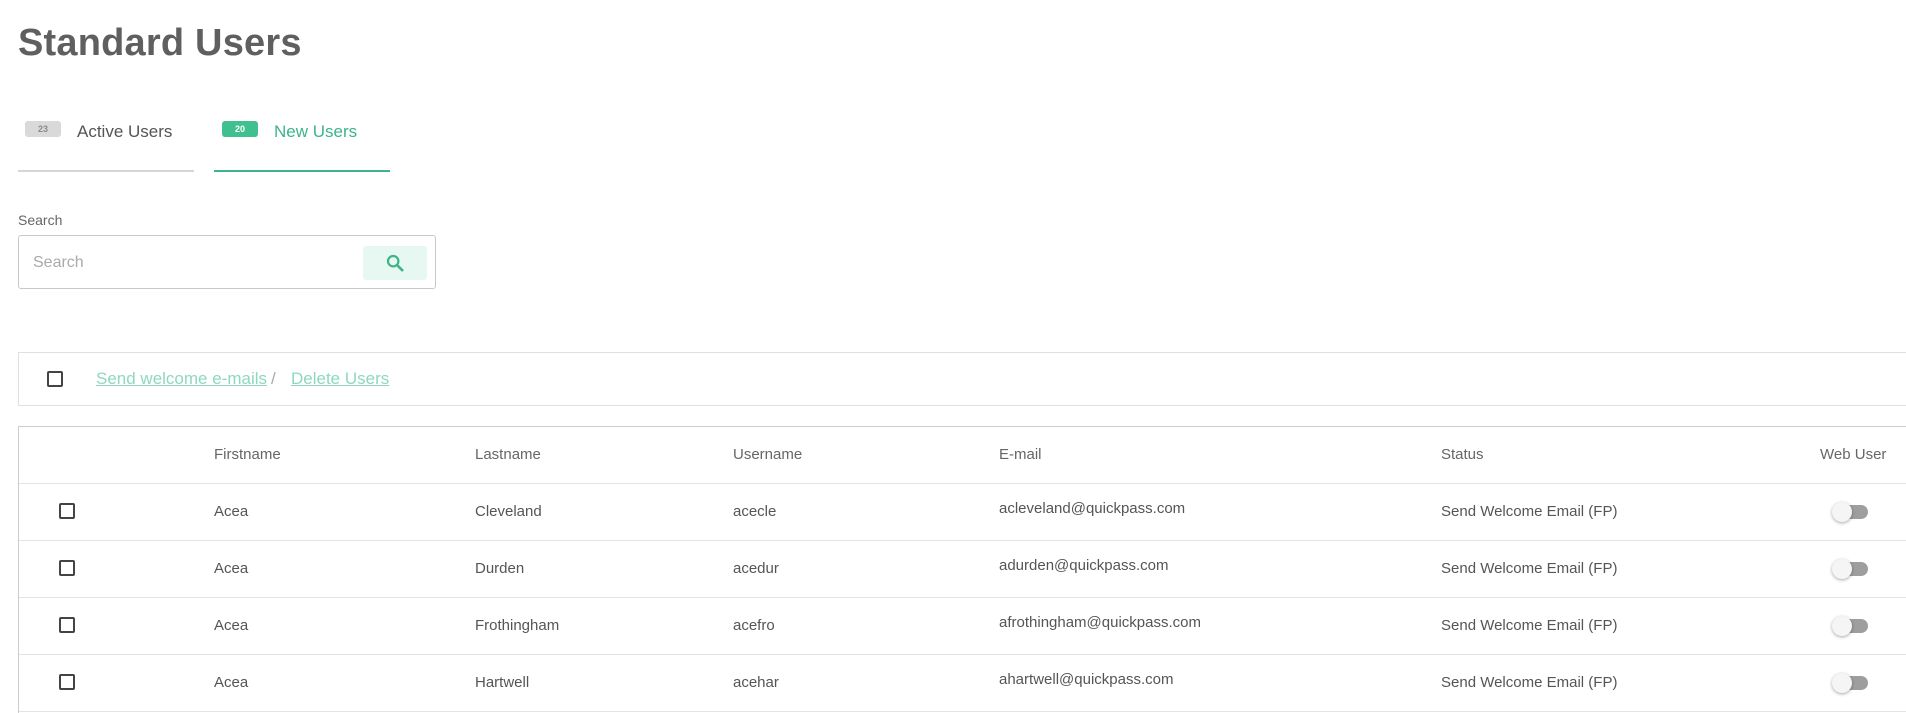 The image size is (1906, 713). What do you see at coordinates (1853, 454) in the screenshot?
I see `column-header-web-user: Web User` at bounding box center [1853, 454].